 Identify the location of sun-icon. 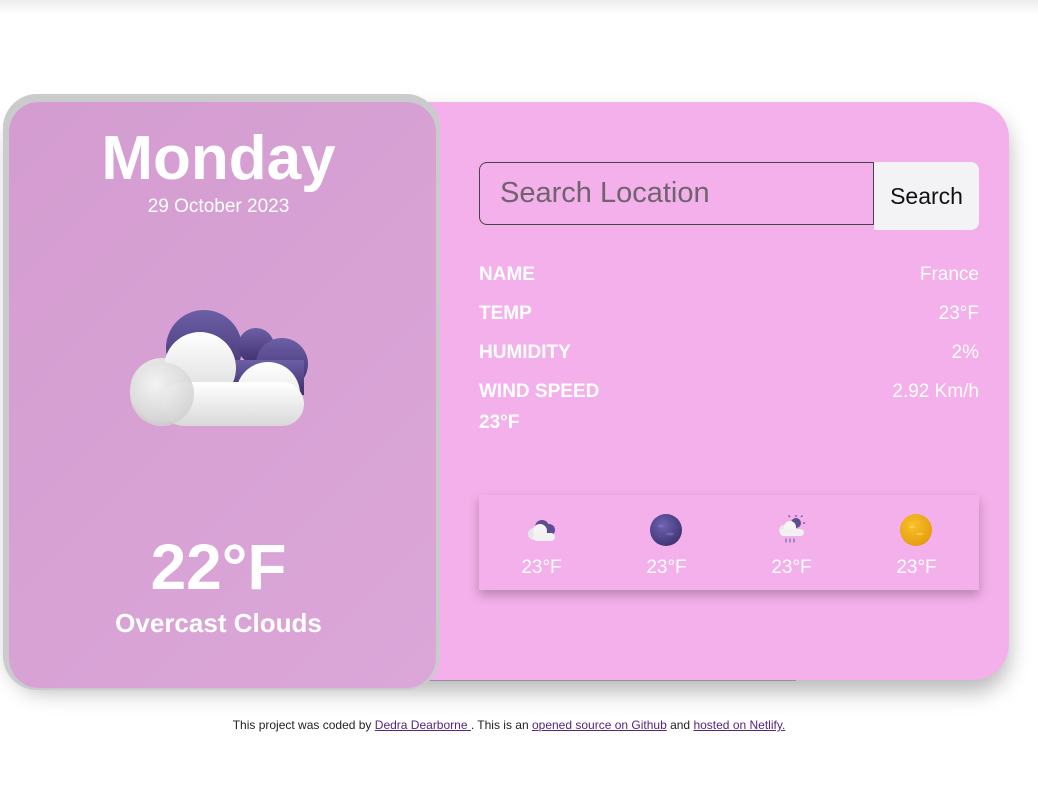
(916, 530).